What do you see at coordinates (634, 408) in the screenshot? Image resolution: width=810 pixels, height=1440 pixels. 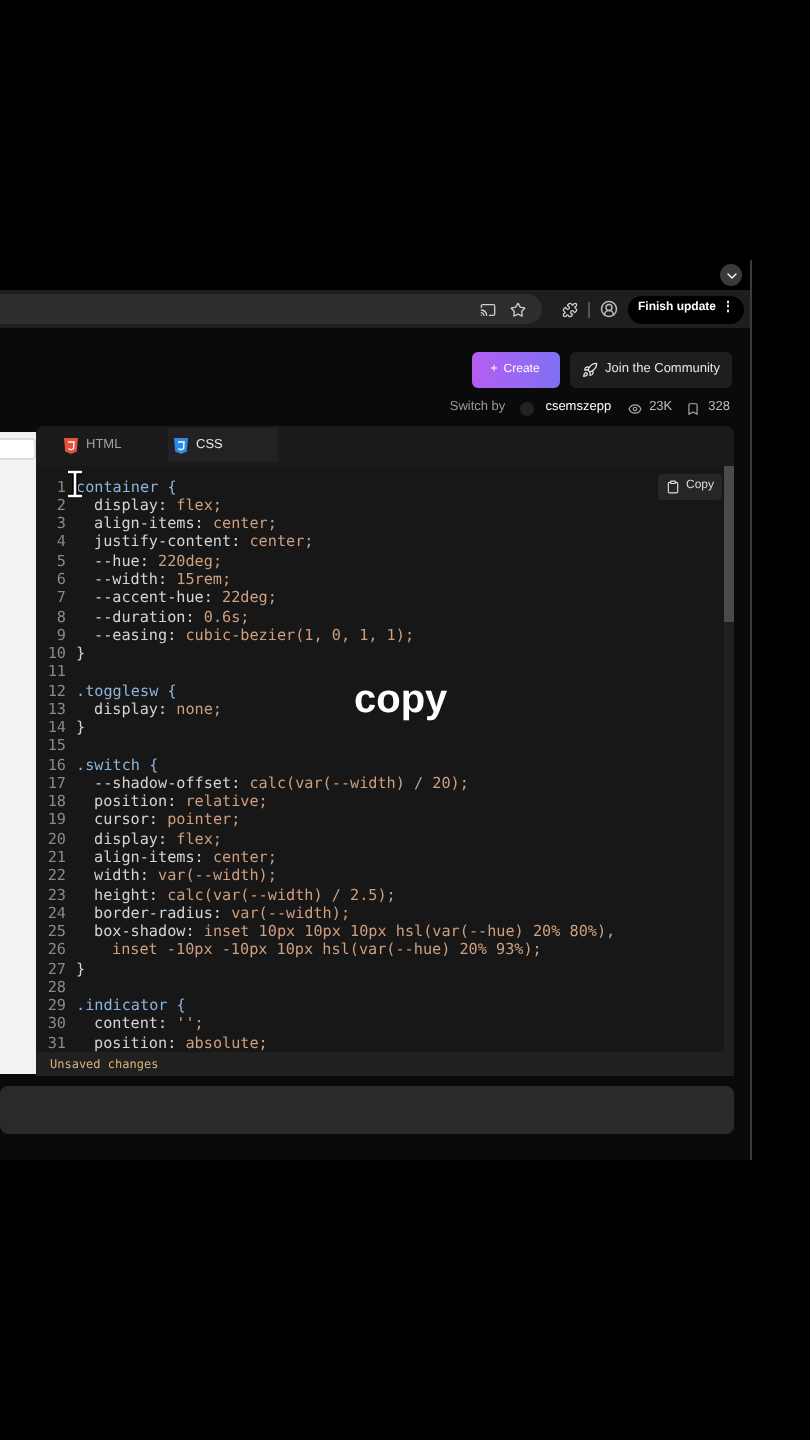 I see `eye-icon` at bounding box center [634, 408].